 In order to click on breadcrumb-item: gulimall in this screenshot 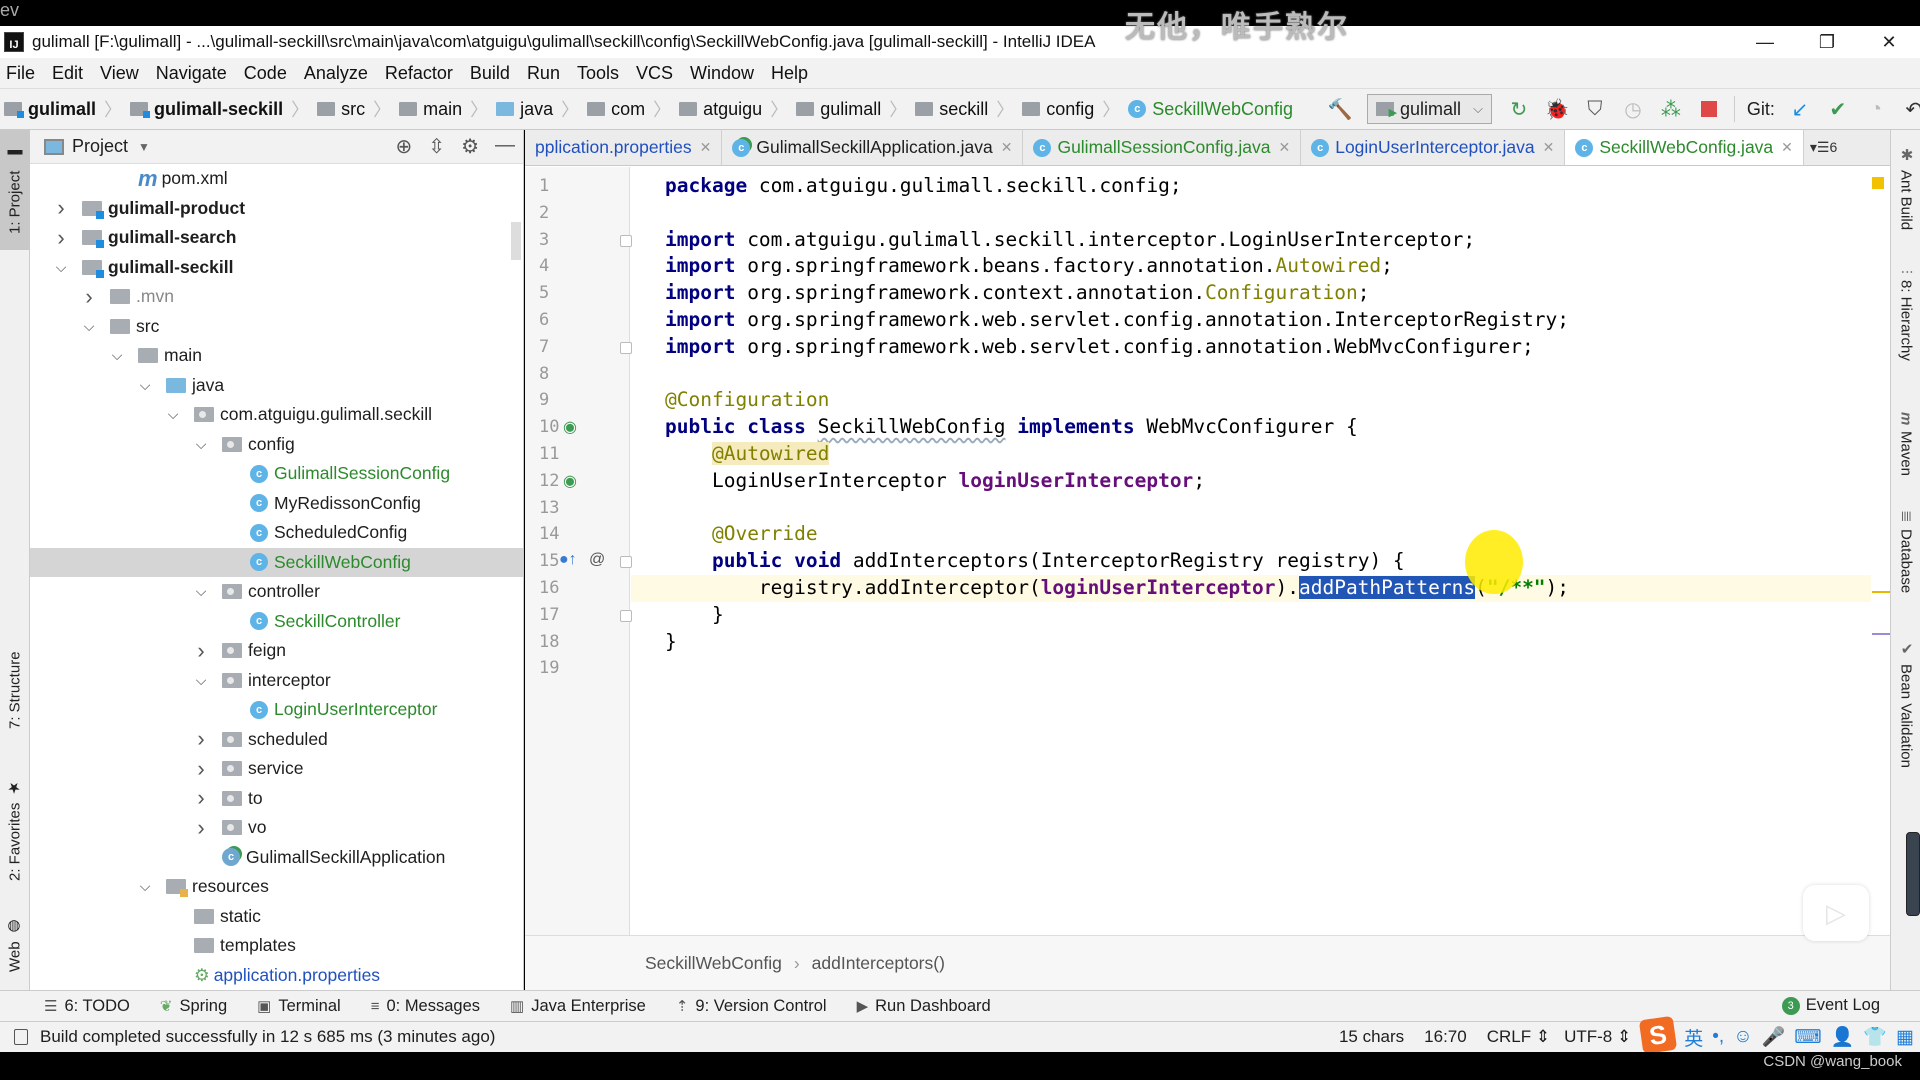, I will do `click(838, 109)`.